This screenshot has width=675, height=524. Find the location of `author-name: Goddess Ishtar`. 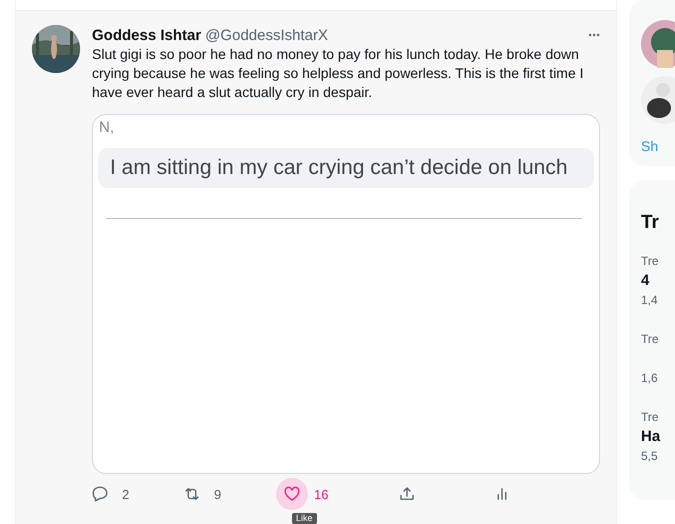

author-name: Goddess Ishtar is located at coordinates (147, 35).